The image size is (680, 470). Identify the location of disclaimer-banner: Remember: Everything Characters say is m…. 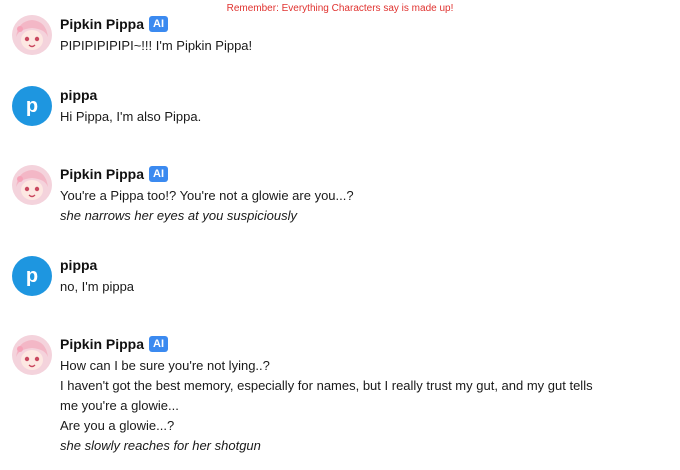
(340, 8).